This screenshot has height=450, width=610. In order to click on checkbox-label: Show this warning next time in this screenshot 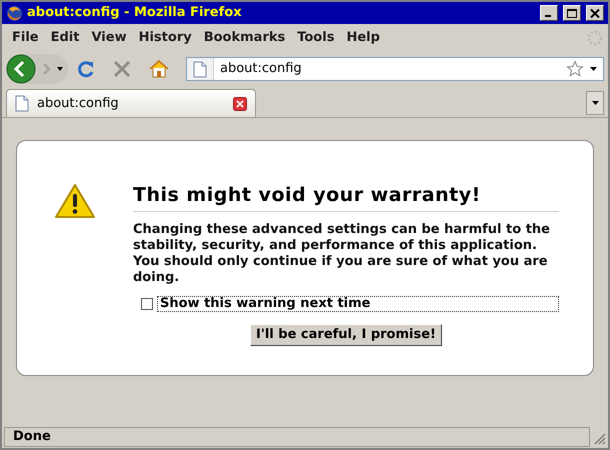, I will do `click(358, 304)`.